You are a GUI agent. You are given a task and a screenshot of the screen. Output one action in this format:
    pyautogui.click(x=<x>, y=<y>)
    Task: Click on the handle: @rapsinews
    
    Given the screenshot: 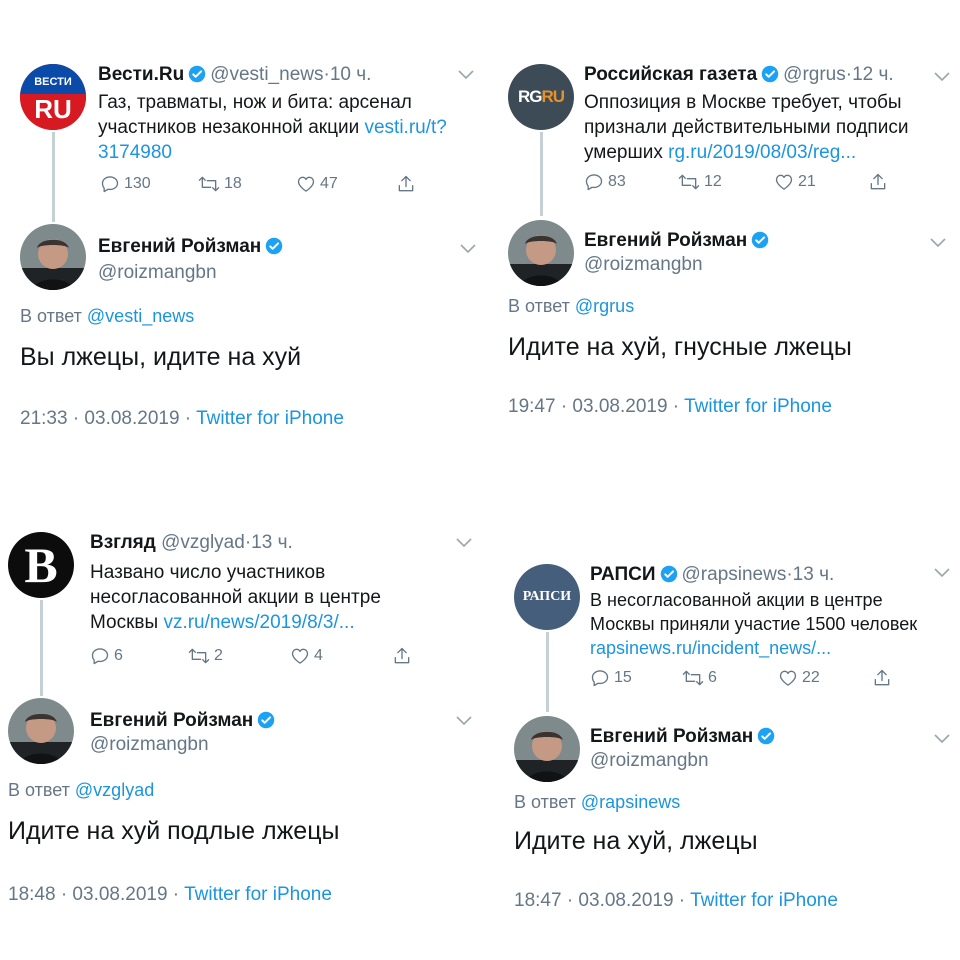 What is the action you would take?
    pyautogui.click(x=734, y=574)
    